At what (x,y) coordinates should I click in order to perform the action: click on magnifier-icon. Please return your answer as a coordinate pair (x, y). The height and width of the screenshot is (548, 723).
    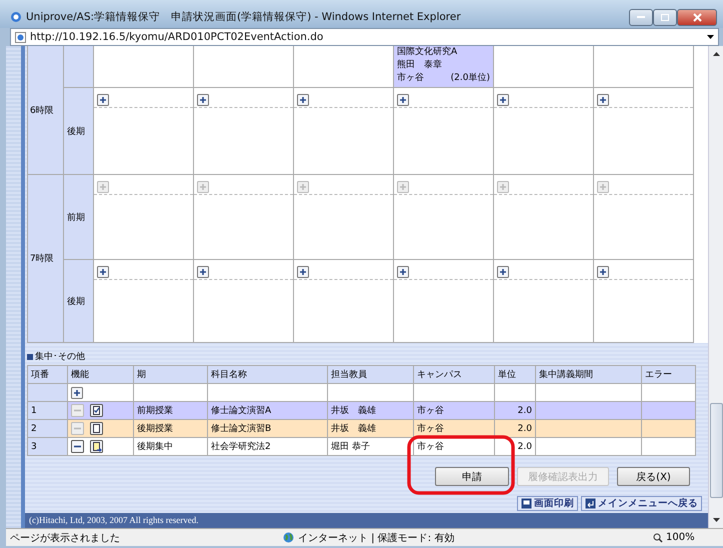
    Looking at the image, I should click on (658, 537).